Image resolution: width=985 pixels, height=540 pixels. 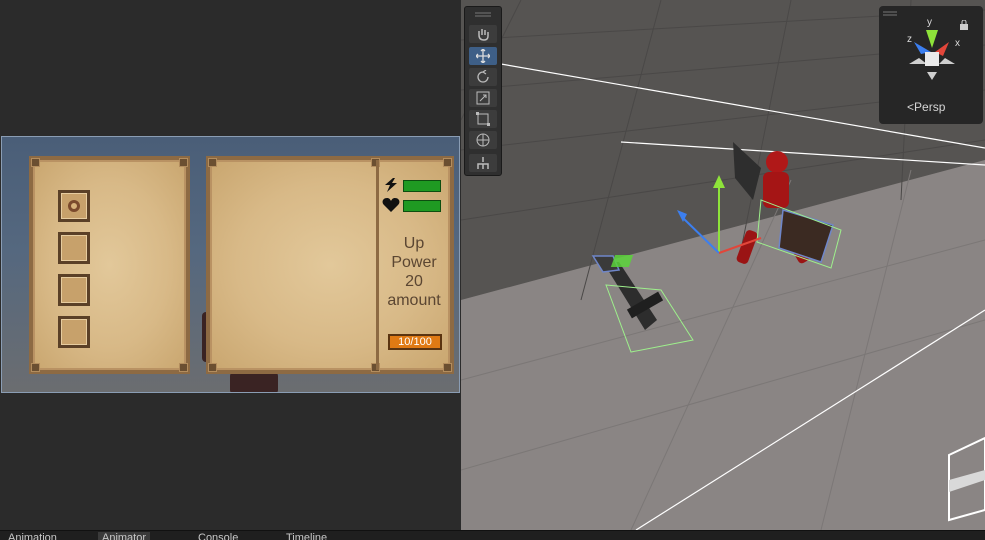 I want to click on rotate-icon, so click(x=483, y=76).